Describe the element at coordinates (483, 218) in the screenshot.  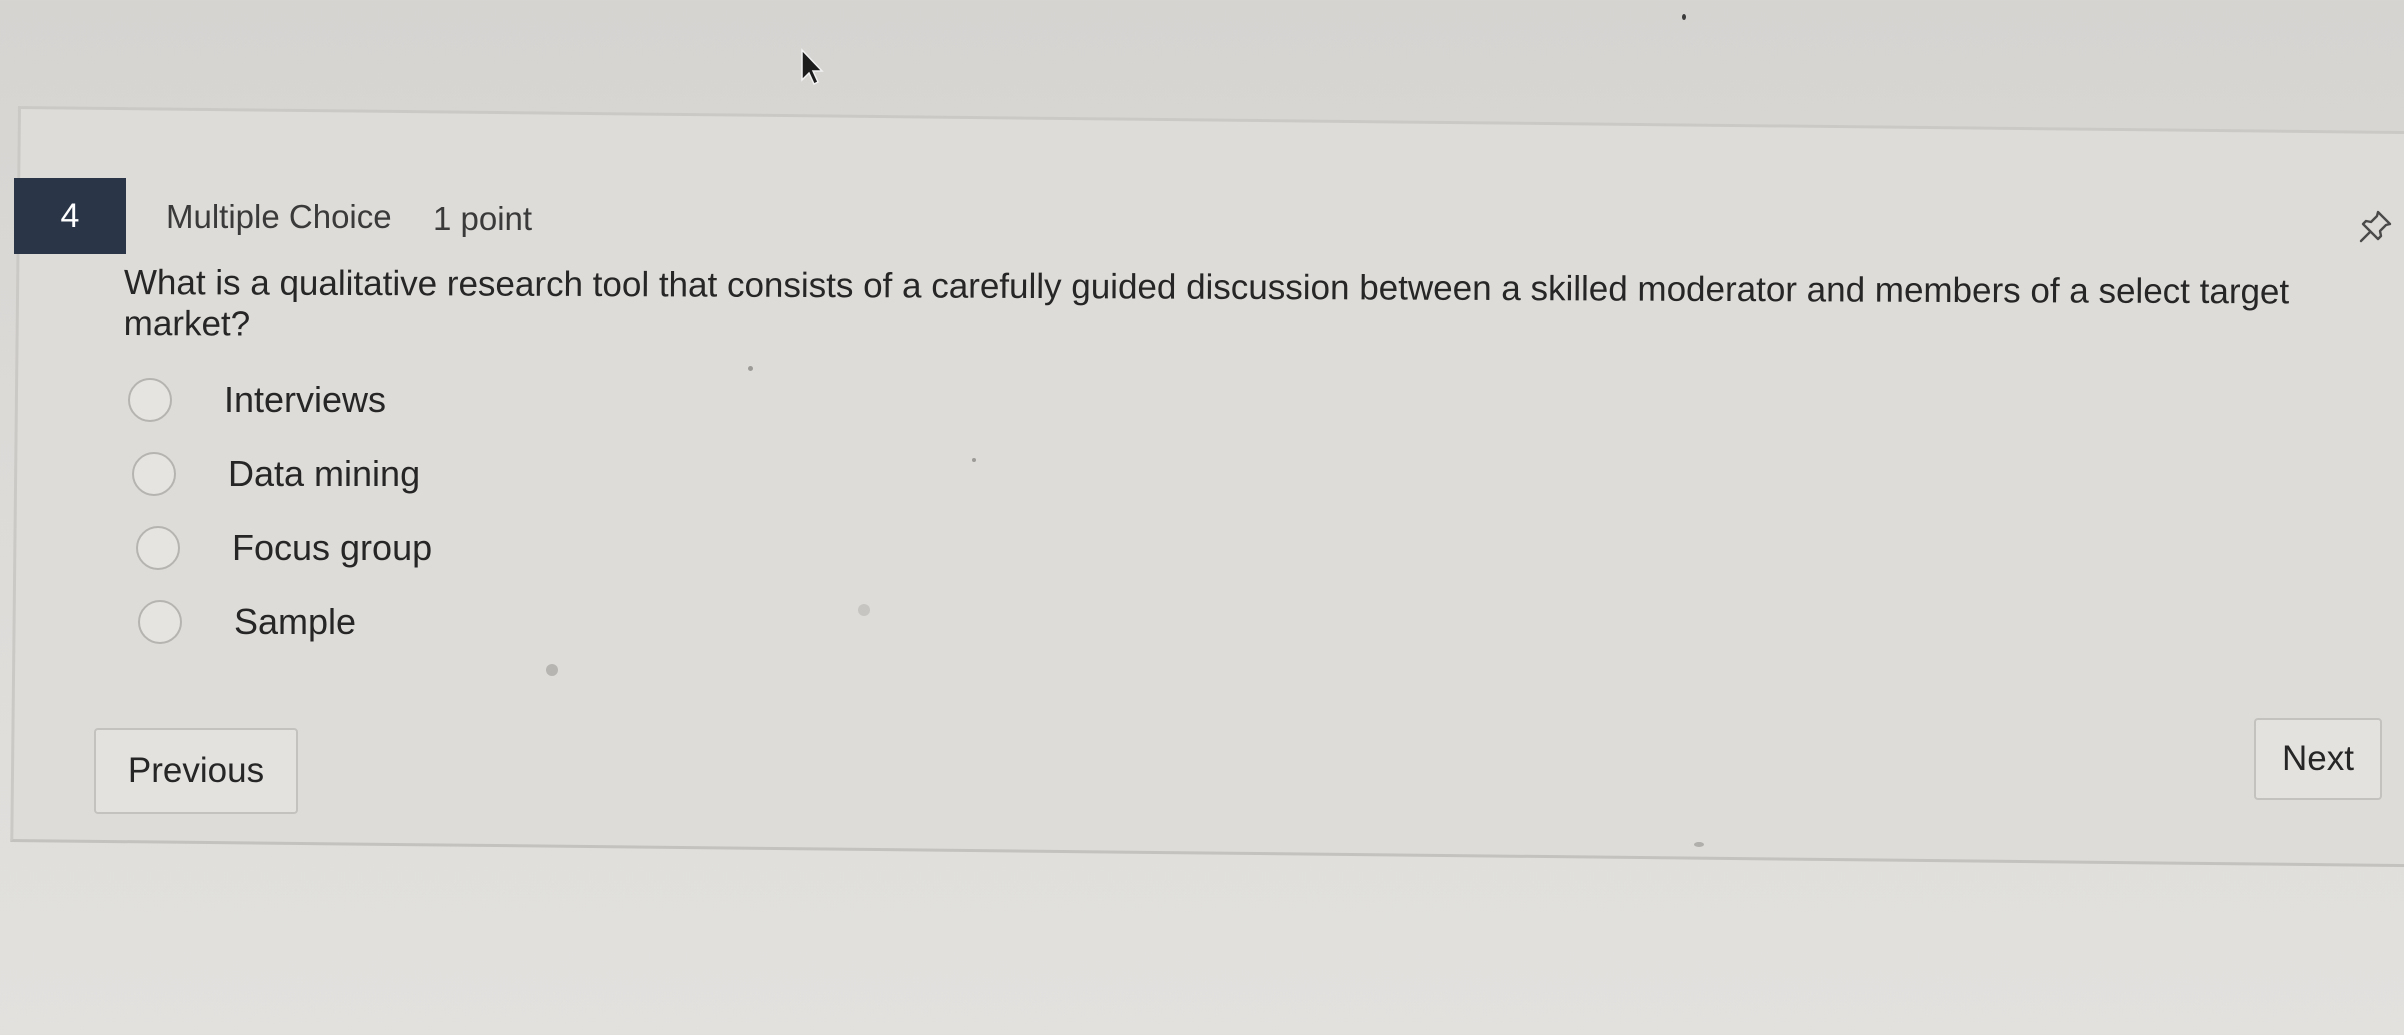
I see `question-points: 1 point` at that location.